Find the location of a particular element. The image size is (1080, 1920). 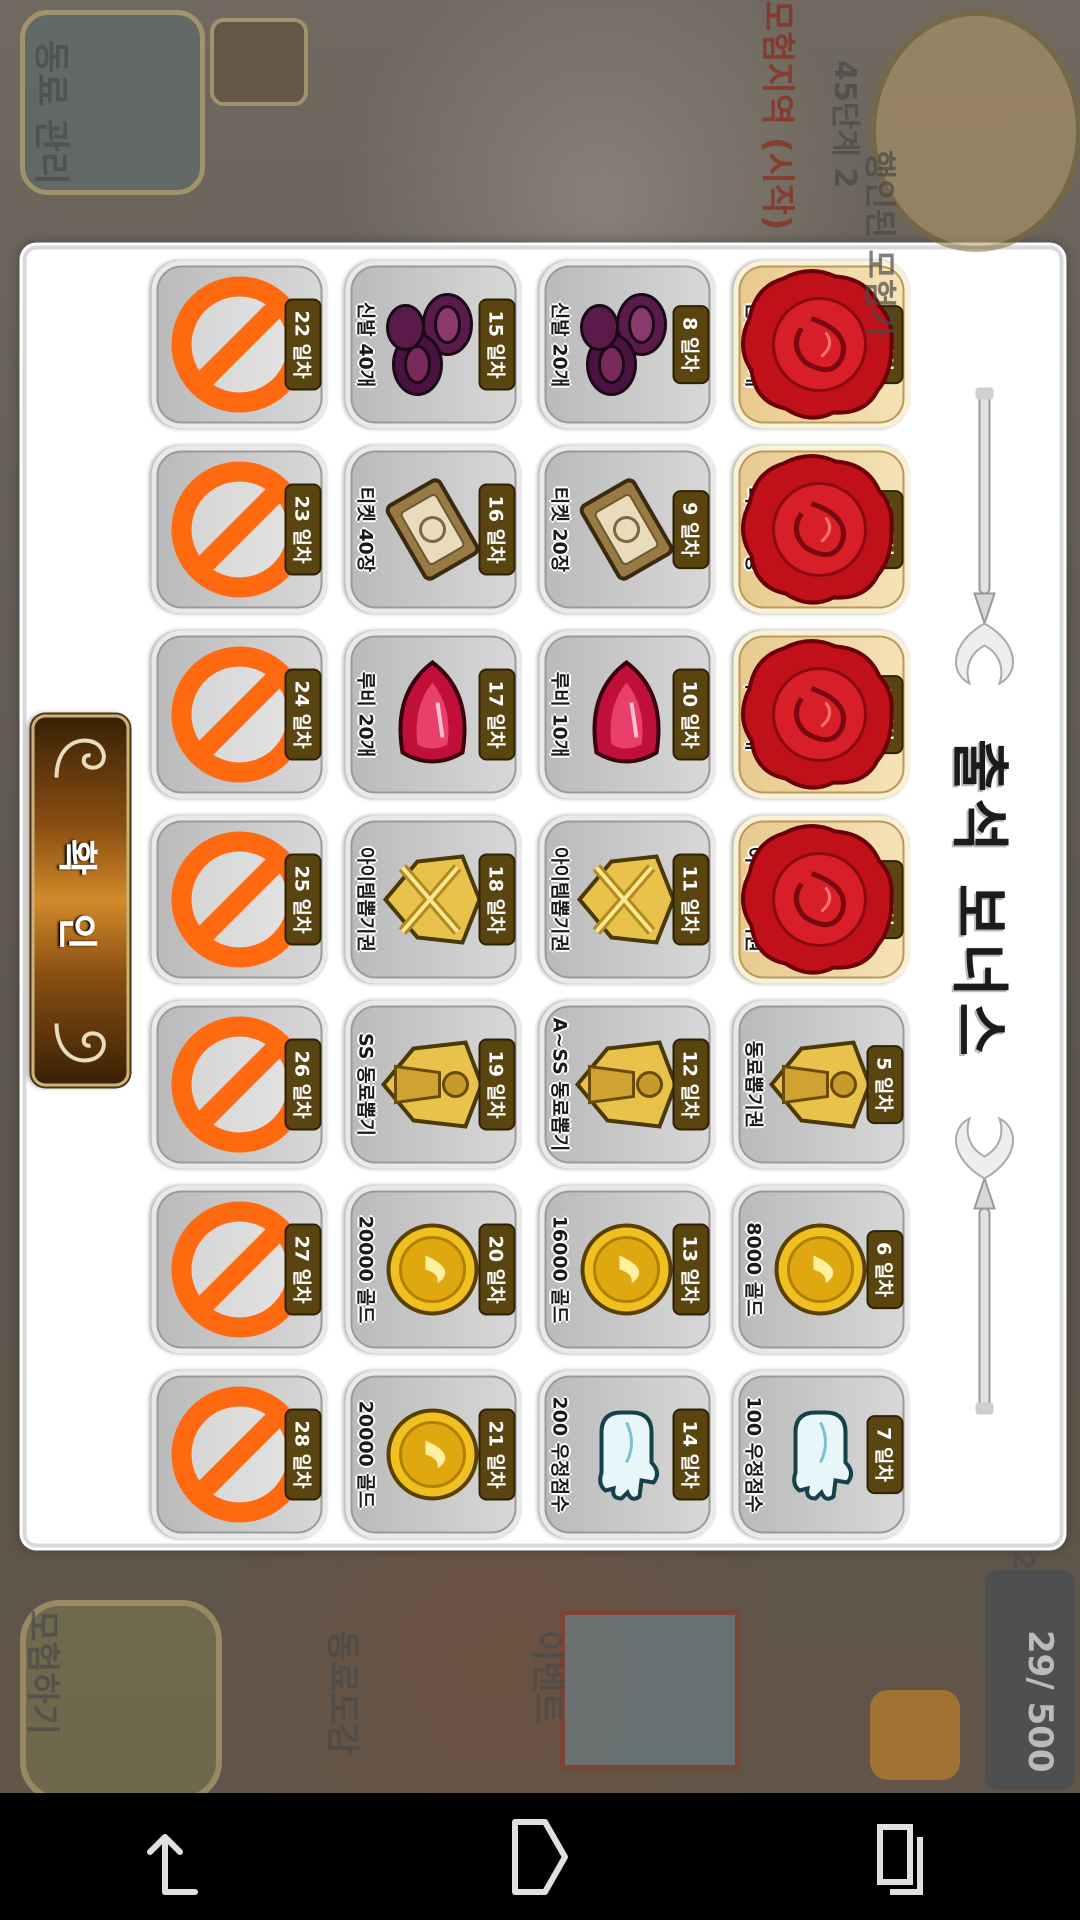

reward-cell: 20 일차 20000 골드 is located at coordinates (433, 1269).